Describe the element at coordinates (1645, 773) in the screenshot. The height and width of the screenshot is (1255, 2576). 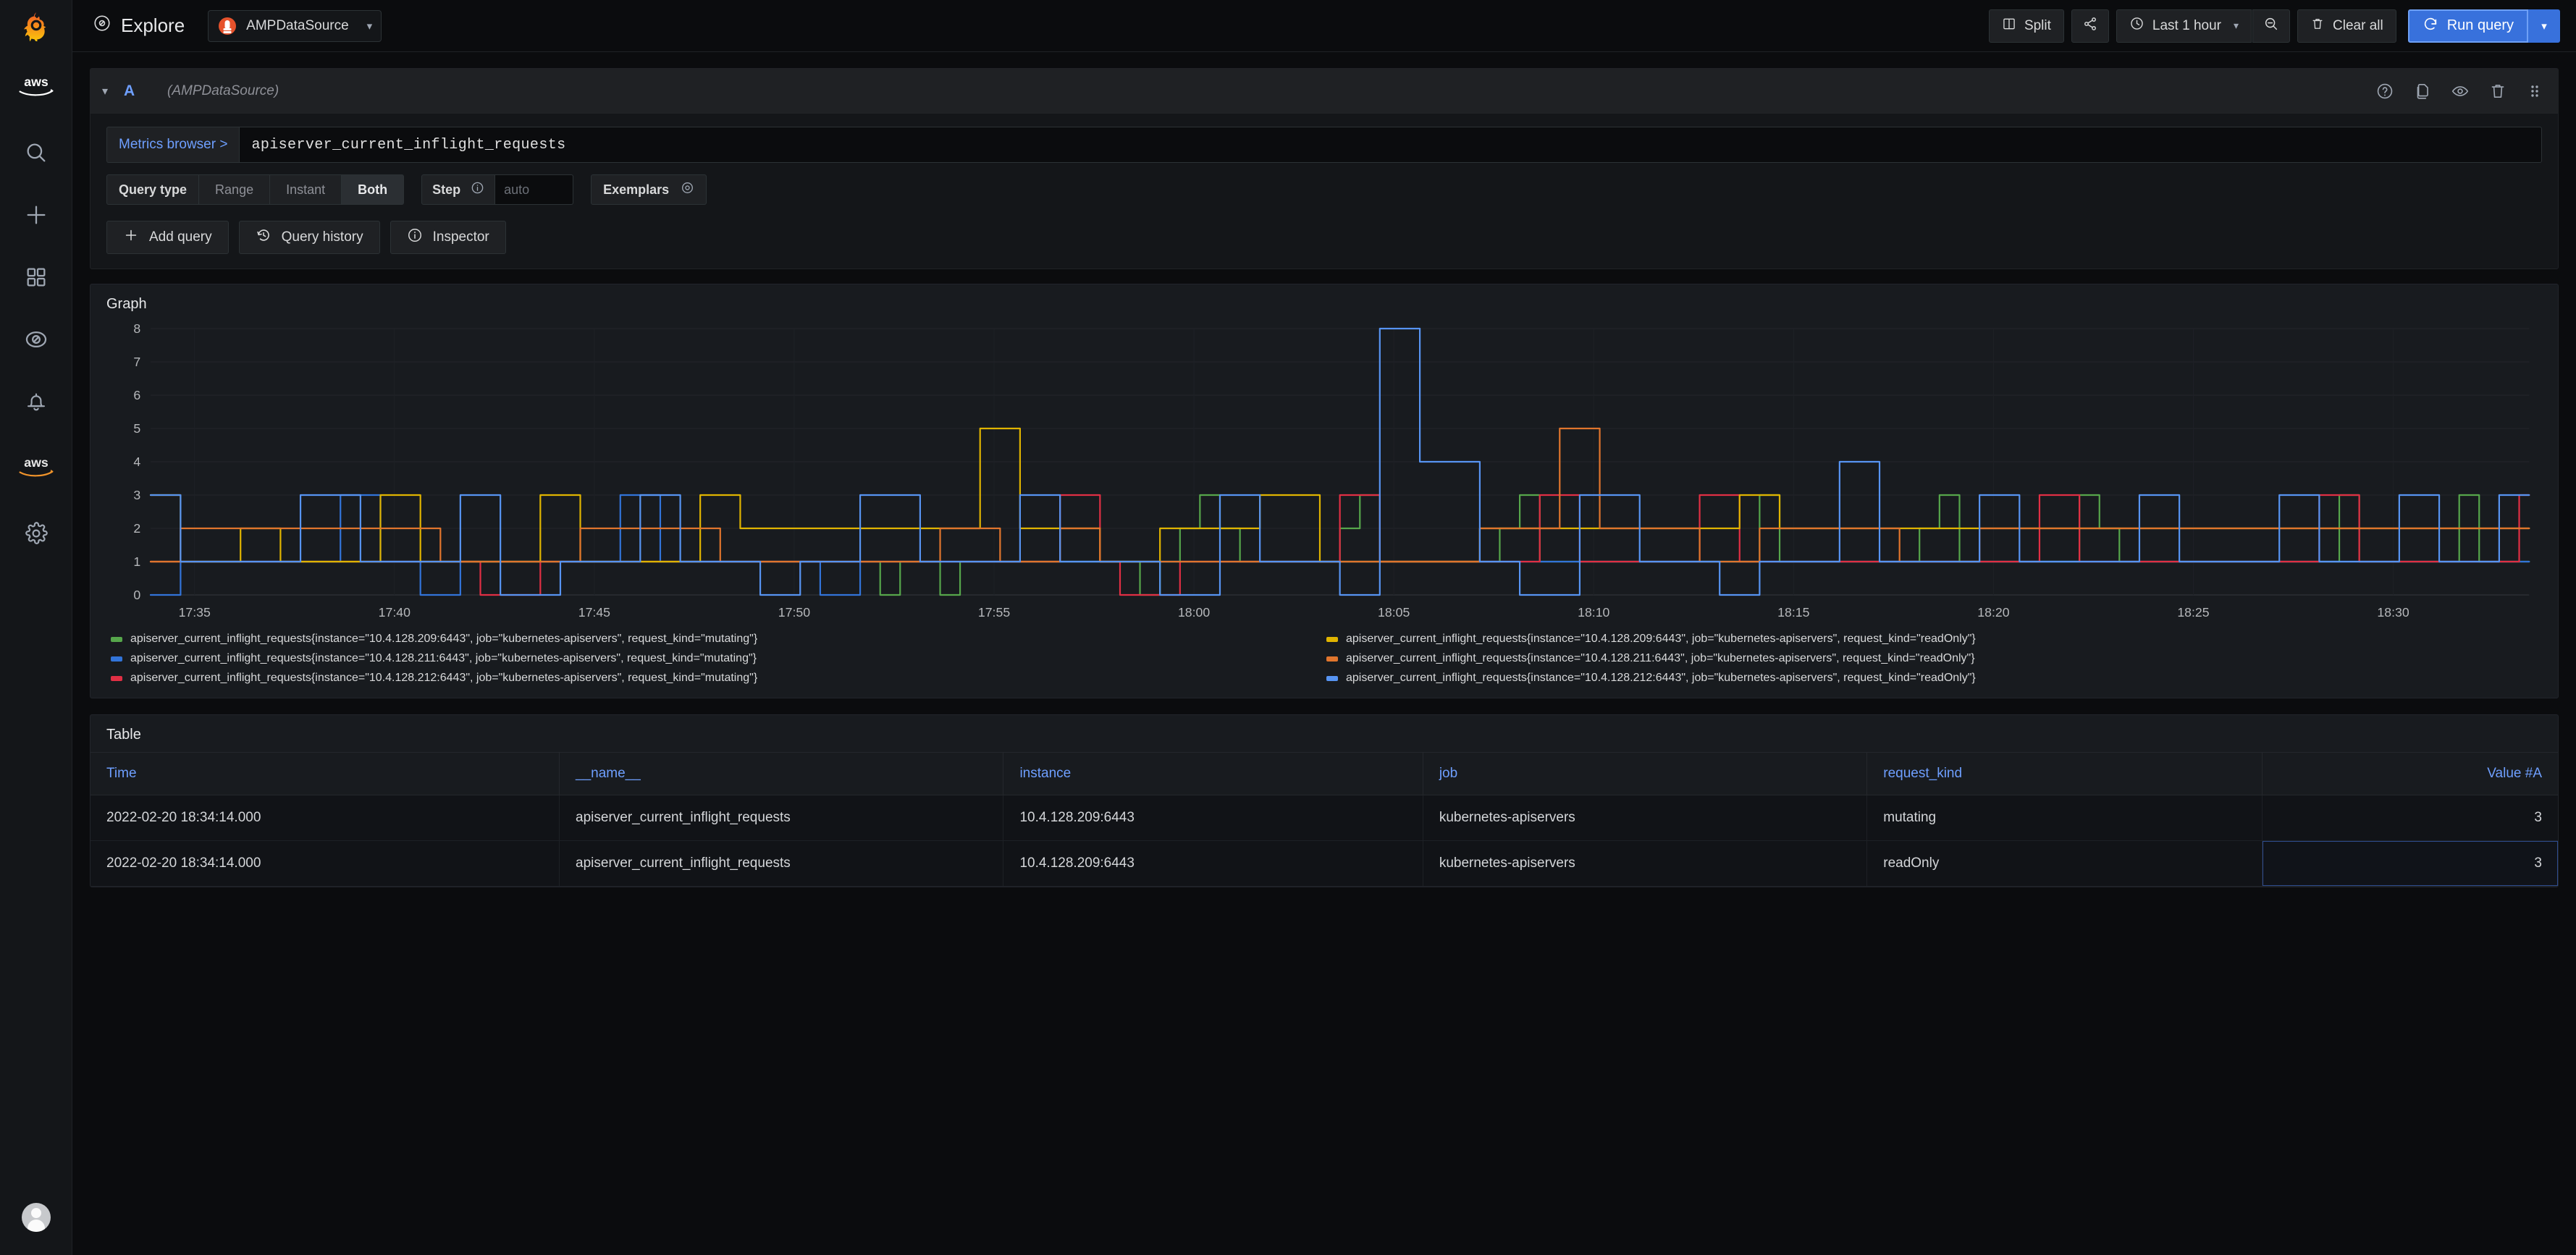
I see `table-column-header: job` at that location.